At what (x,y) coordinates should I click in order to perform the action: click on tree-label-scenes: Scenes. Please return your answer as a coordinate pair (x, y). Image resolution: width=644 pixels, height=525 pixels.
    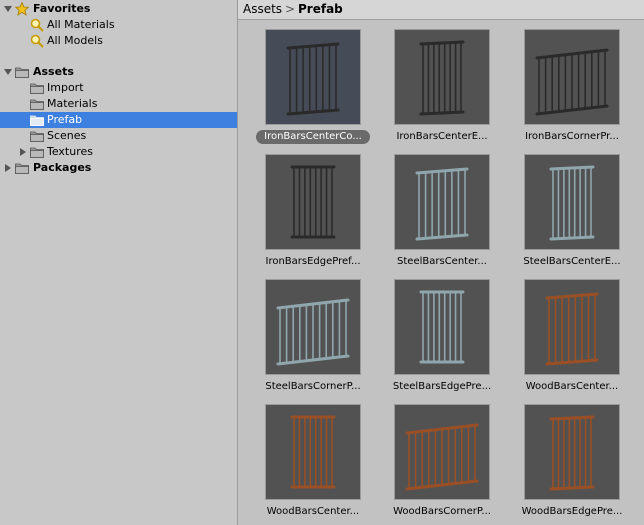
    Looking at the image, I should click on (67, 135).